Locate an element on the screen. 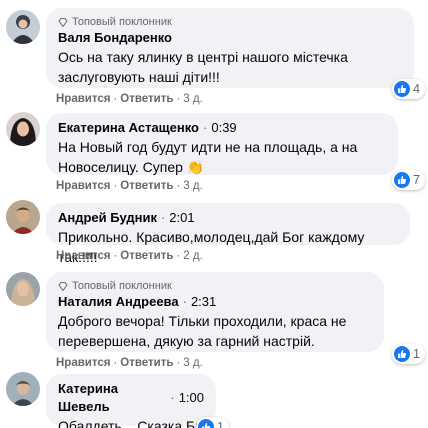 The width and height of the screenshot is (428, 428). author-name: Катерина Шевель is located at coordinates (112, 398).